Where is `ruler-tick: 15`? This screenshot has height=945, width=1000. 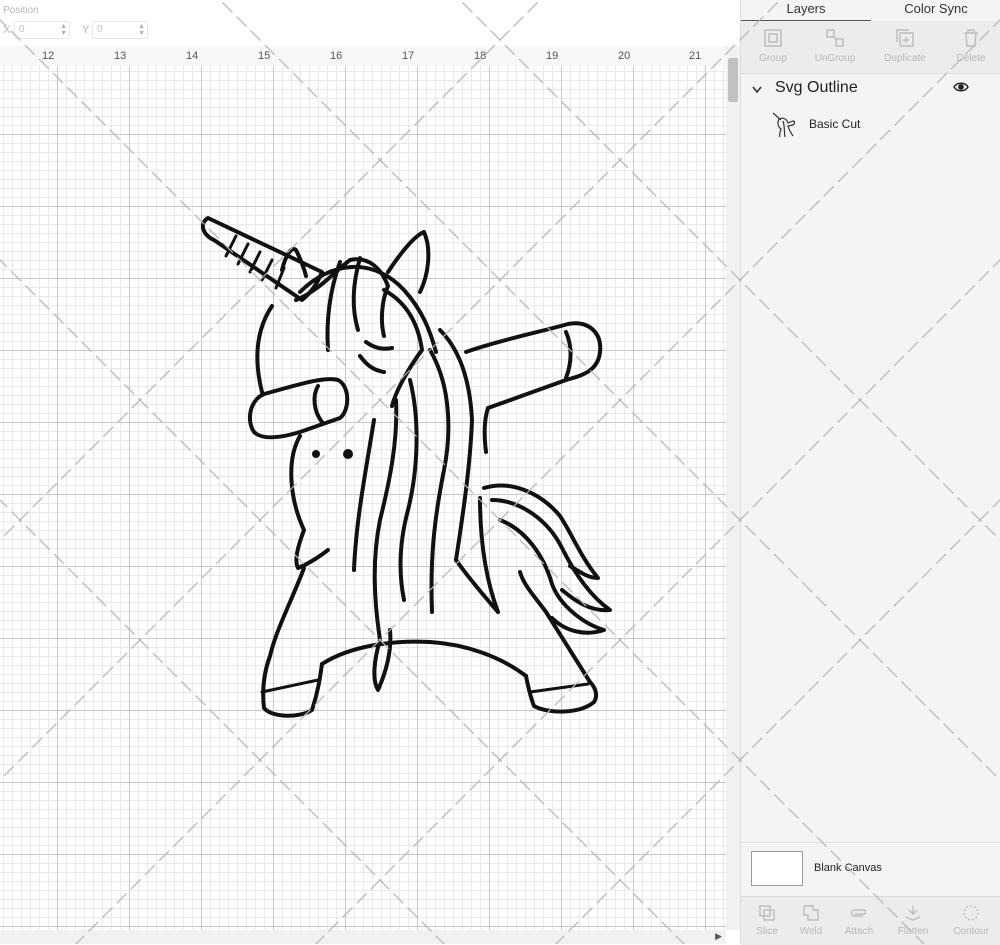
ruler-tick: 15 is located at coordinates (264, 56).